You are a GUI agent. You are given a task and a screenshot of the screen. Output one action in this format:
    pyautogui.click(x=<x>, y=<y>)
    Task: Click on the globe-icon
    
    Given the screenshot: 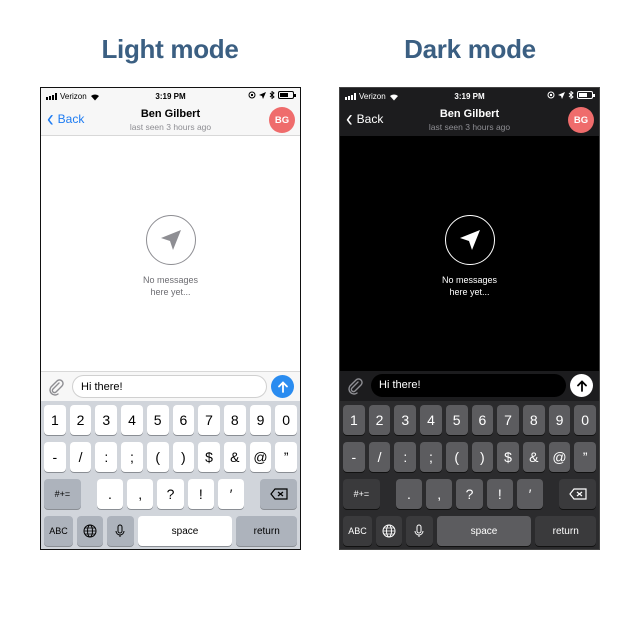 What is the action you would take?
    pyautogui.click(x=389, y=531)
    